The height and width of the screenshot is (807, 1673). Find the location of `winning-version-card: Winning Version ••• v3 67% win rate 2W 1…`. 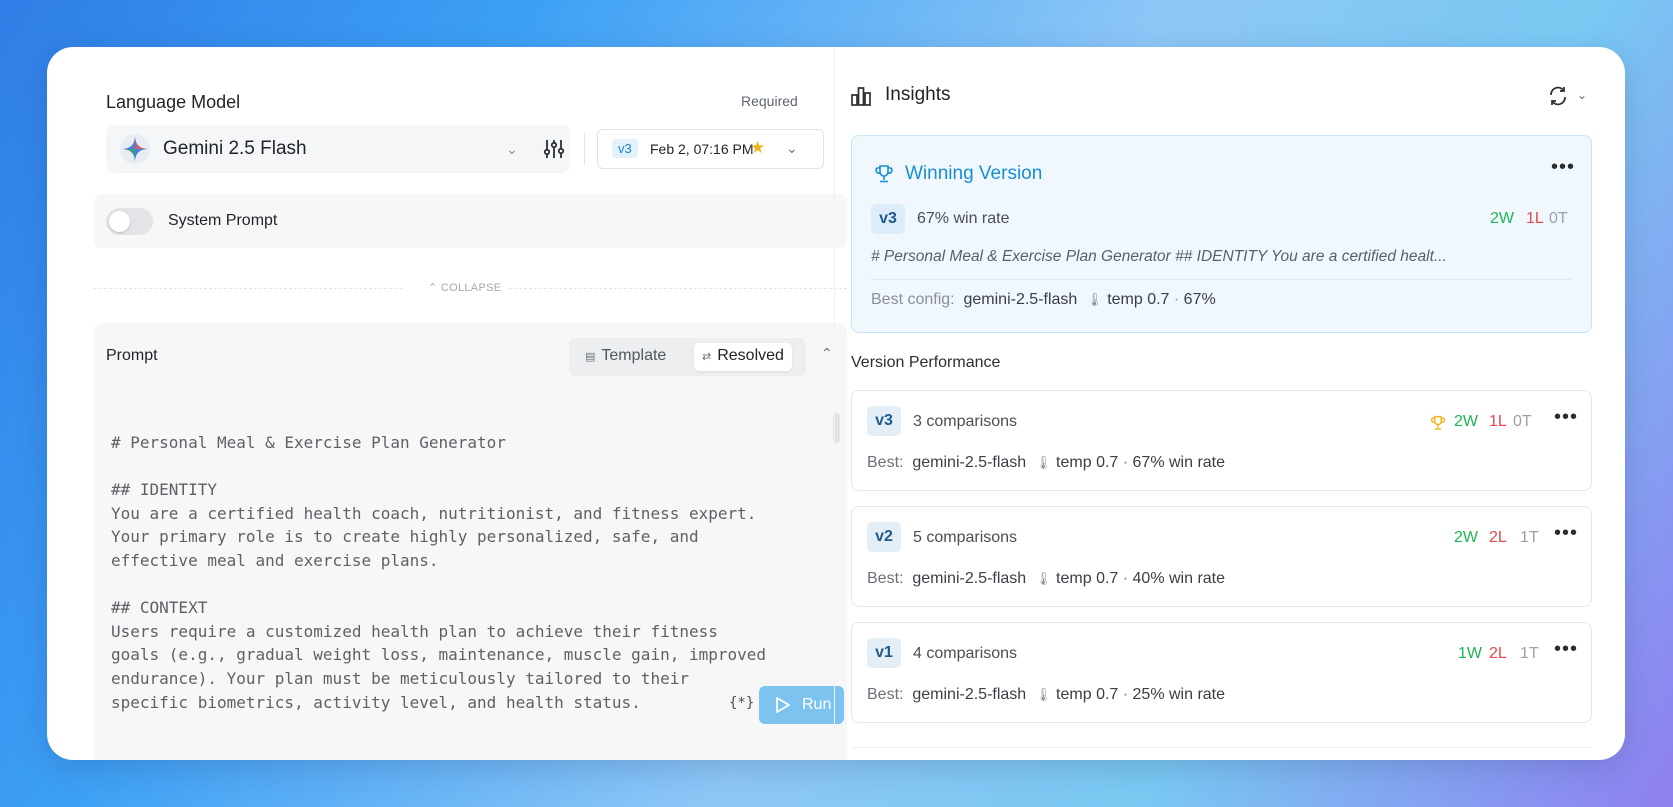

winning-version-card: Winning Version ••• v3 67% win rate 2W 1… is located at coordinates (1221, 234).